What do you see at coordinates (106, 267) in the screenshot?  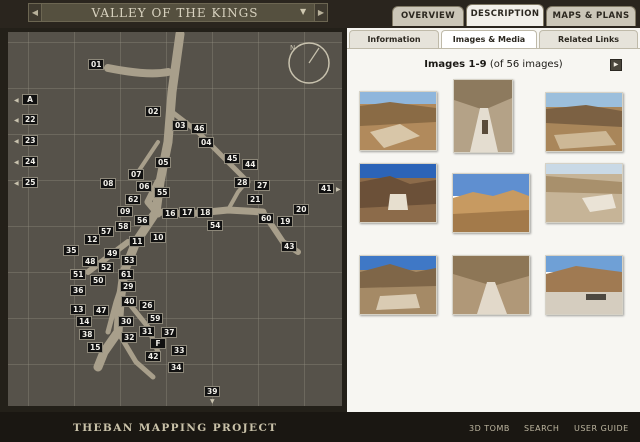 I see `tomb-marker: 52` at bounding box center [106, 267].